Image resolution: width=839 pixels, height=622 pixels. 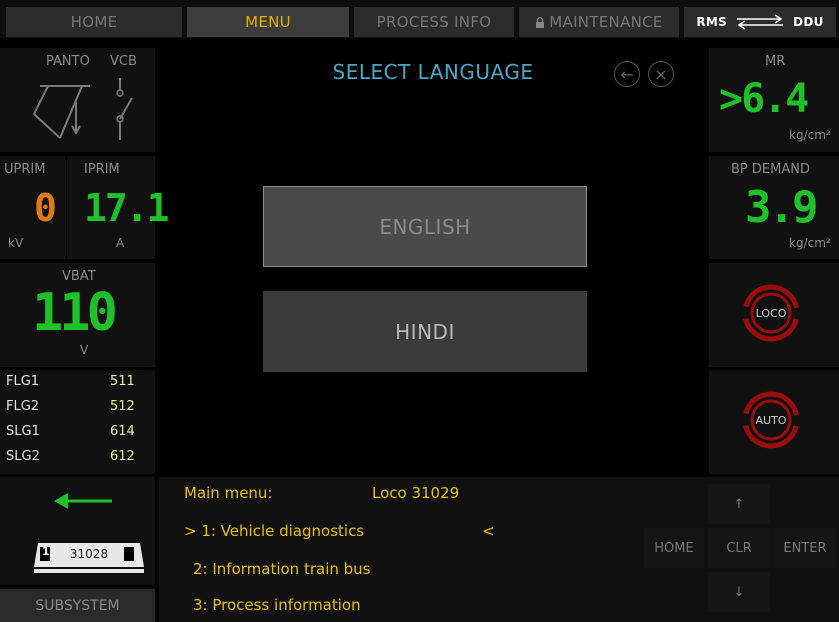 What do you see at coordinates (782, 207) in the screenshot?
I see `bp-demand-value: 3.9` at bounding box center [782, 207].